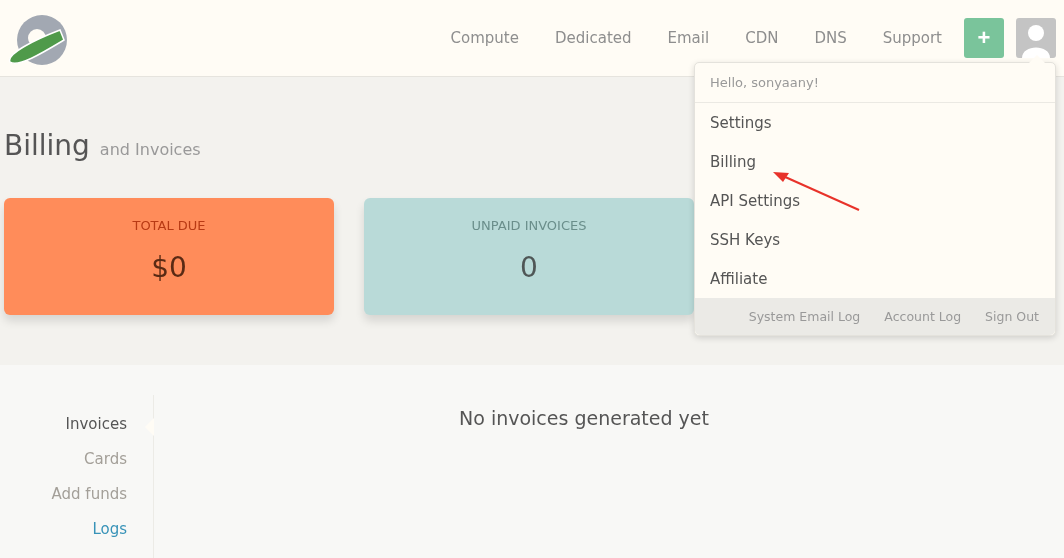  Describe the element at coordinates (1012, 316) in the screenshot. I see `footer-link: Sign Out` at that location.